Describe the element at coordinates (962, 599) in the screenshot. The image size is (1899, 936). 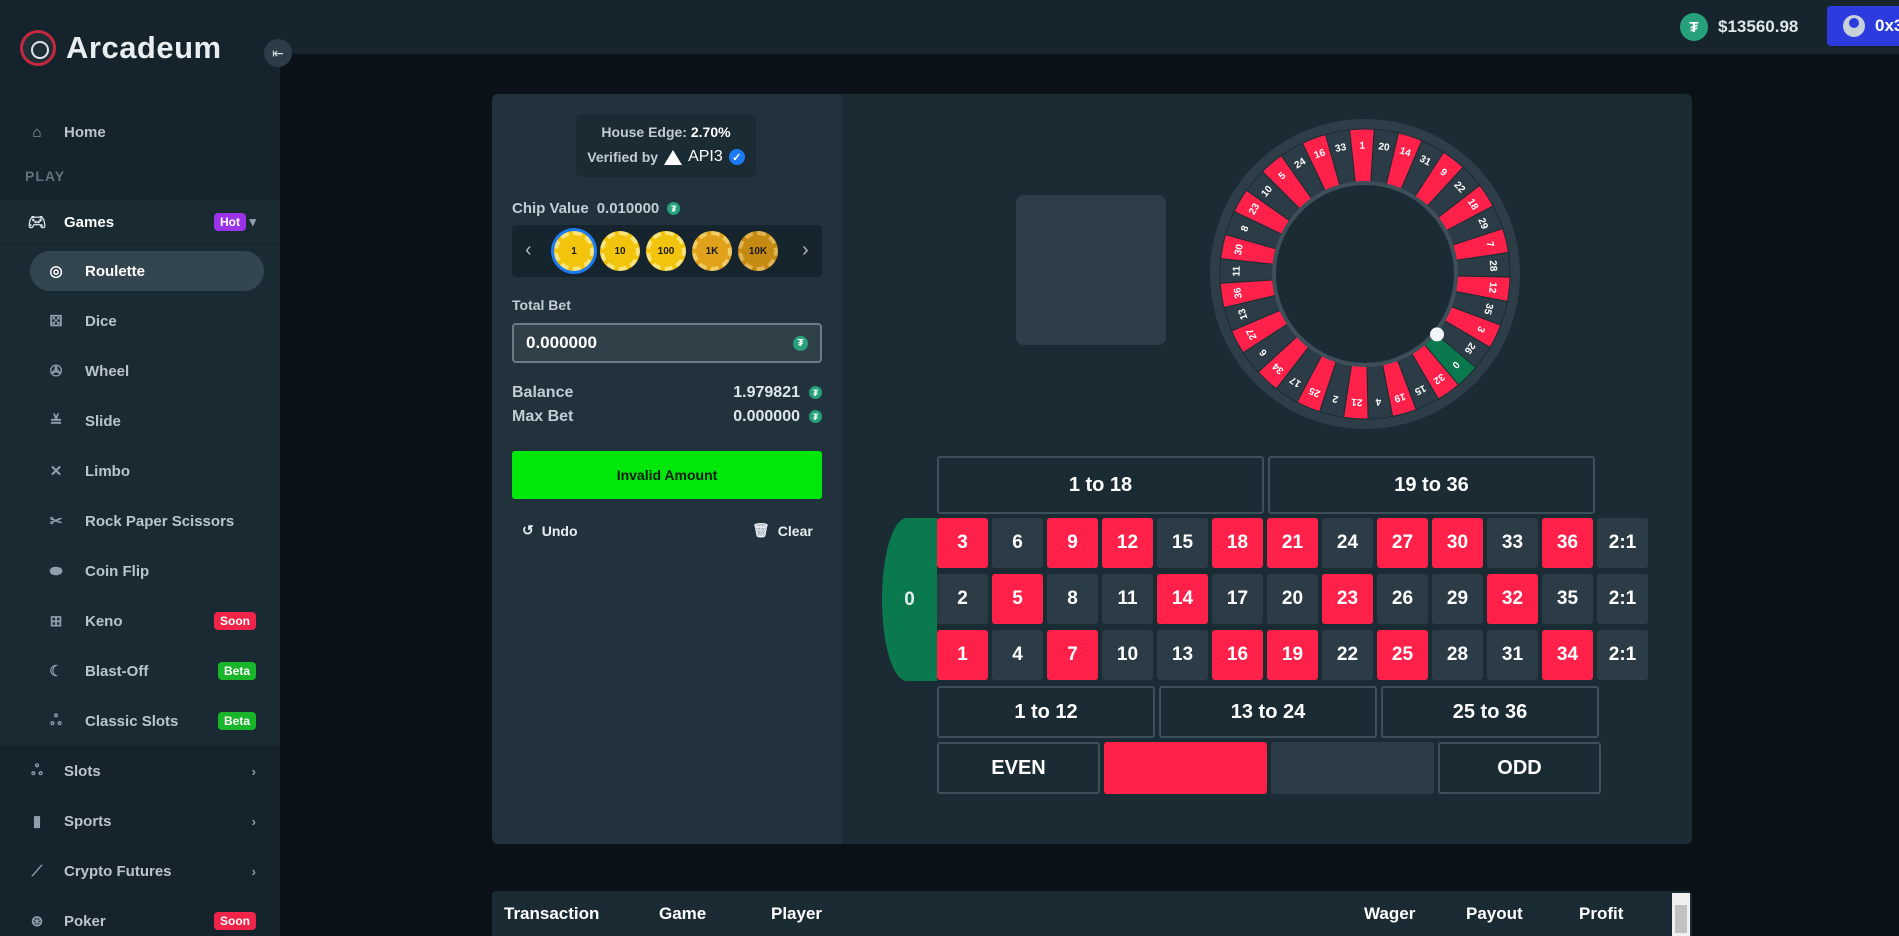
I see `bet-number-2: 2` at that location.